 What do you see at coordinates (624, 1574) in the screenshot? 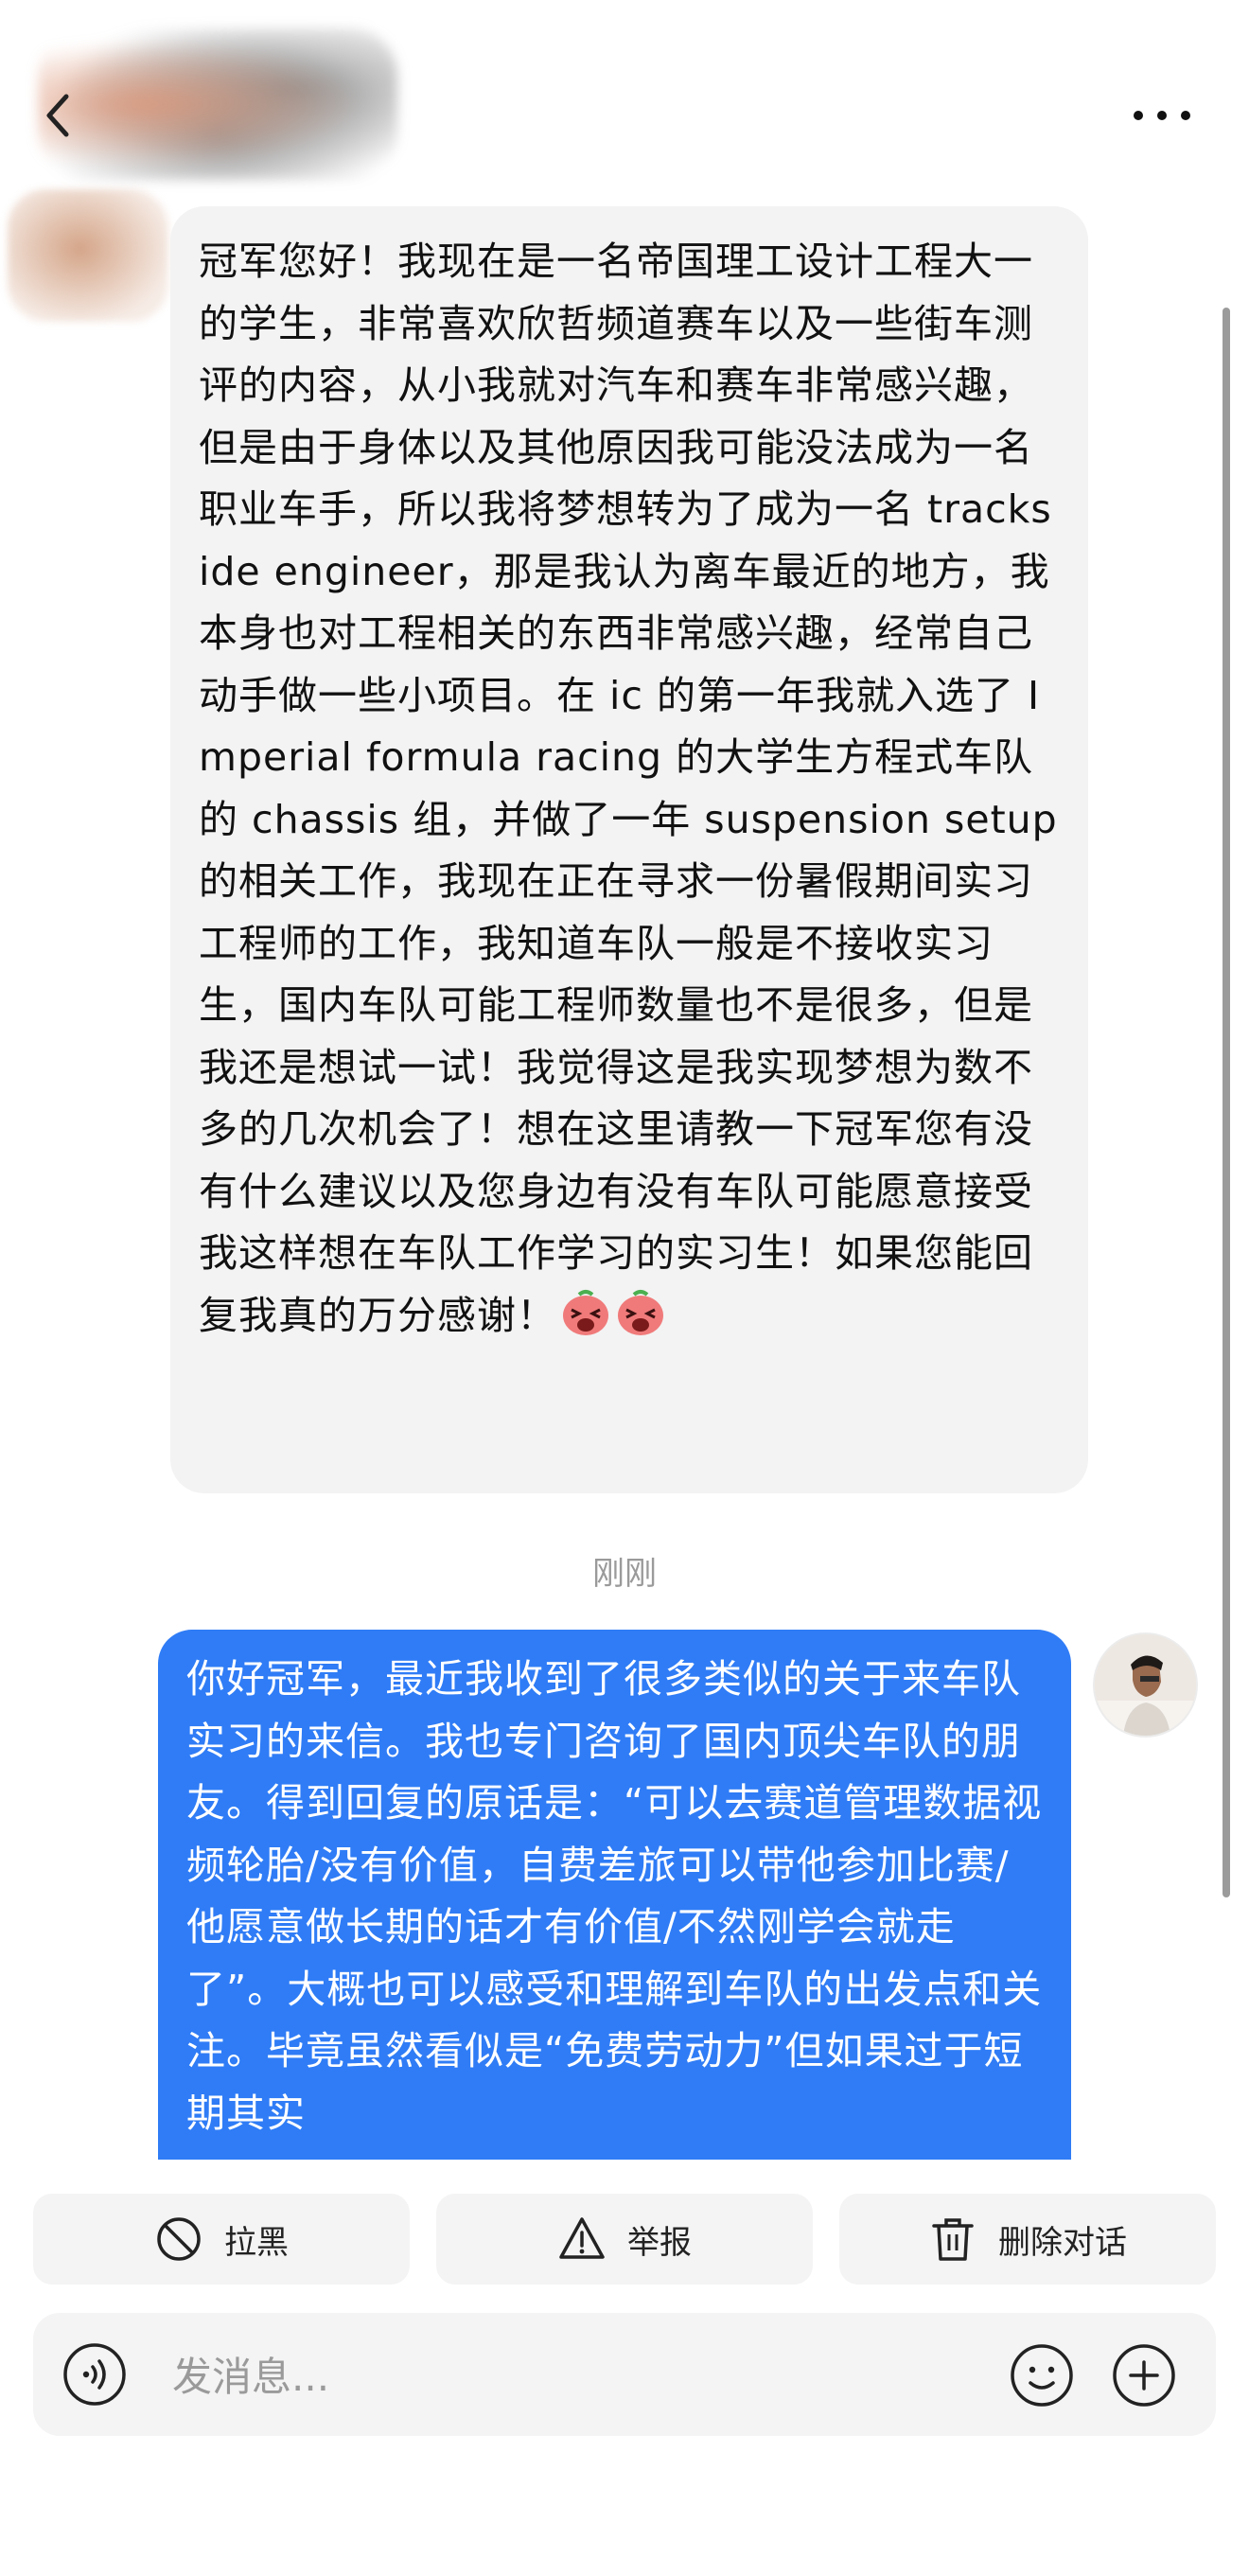
I see `message-timestamp: 刚刚` at bounding box center [624, 1574].